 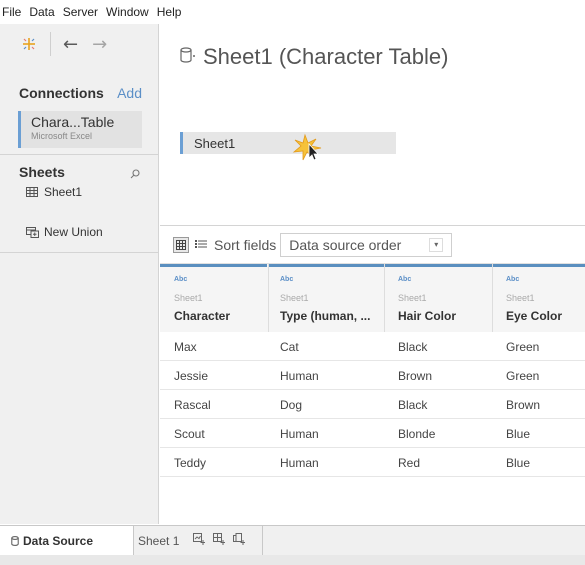 What do you see at coordinates (417, 434) in the screenshot?
I see `table-cell: Blonde` at bounding box center [417, 434].